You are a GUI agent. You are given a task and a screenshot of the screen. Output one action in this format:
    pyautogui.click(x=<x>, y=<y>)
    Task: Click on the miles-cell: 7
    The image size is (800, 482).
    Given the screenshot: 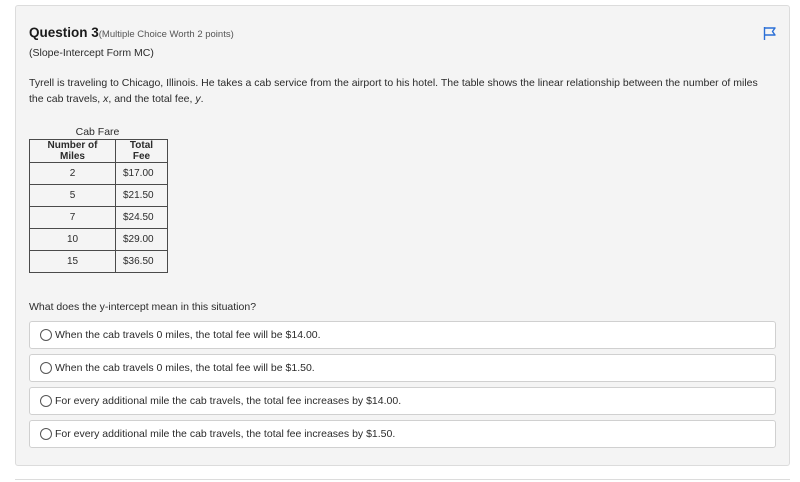 What is the action you would take?
    pyautogui.click(x=72, y=217)
    